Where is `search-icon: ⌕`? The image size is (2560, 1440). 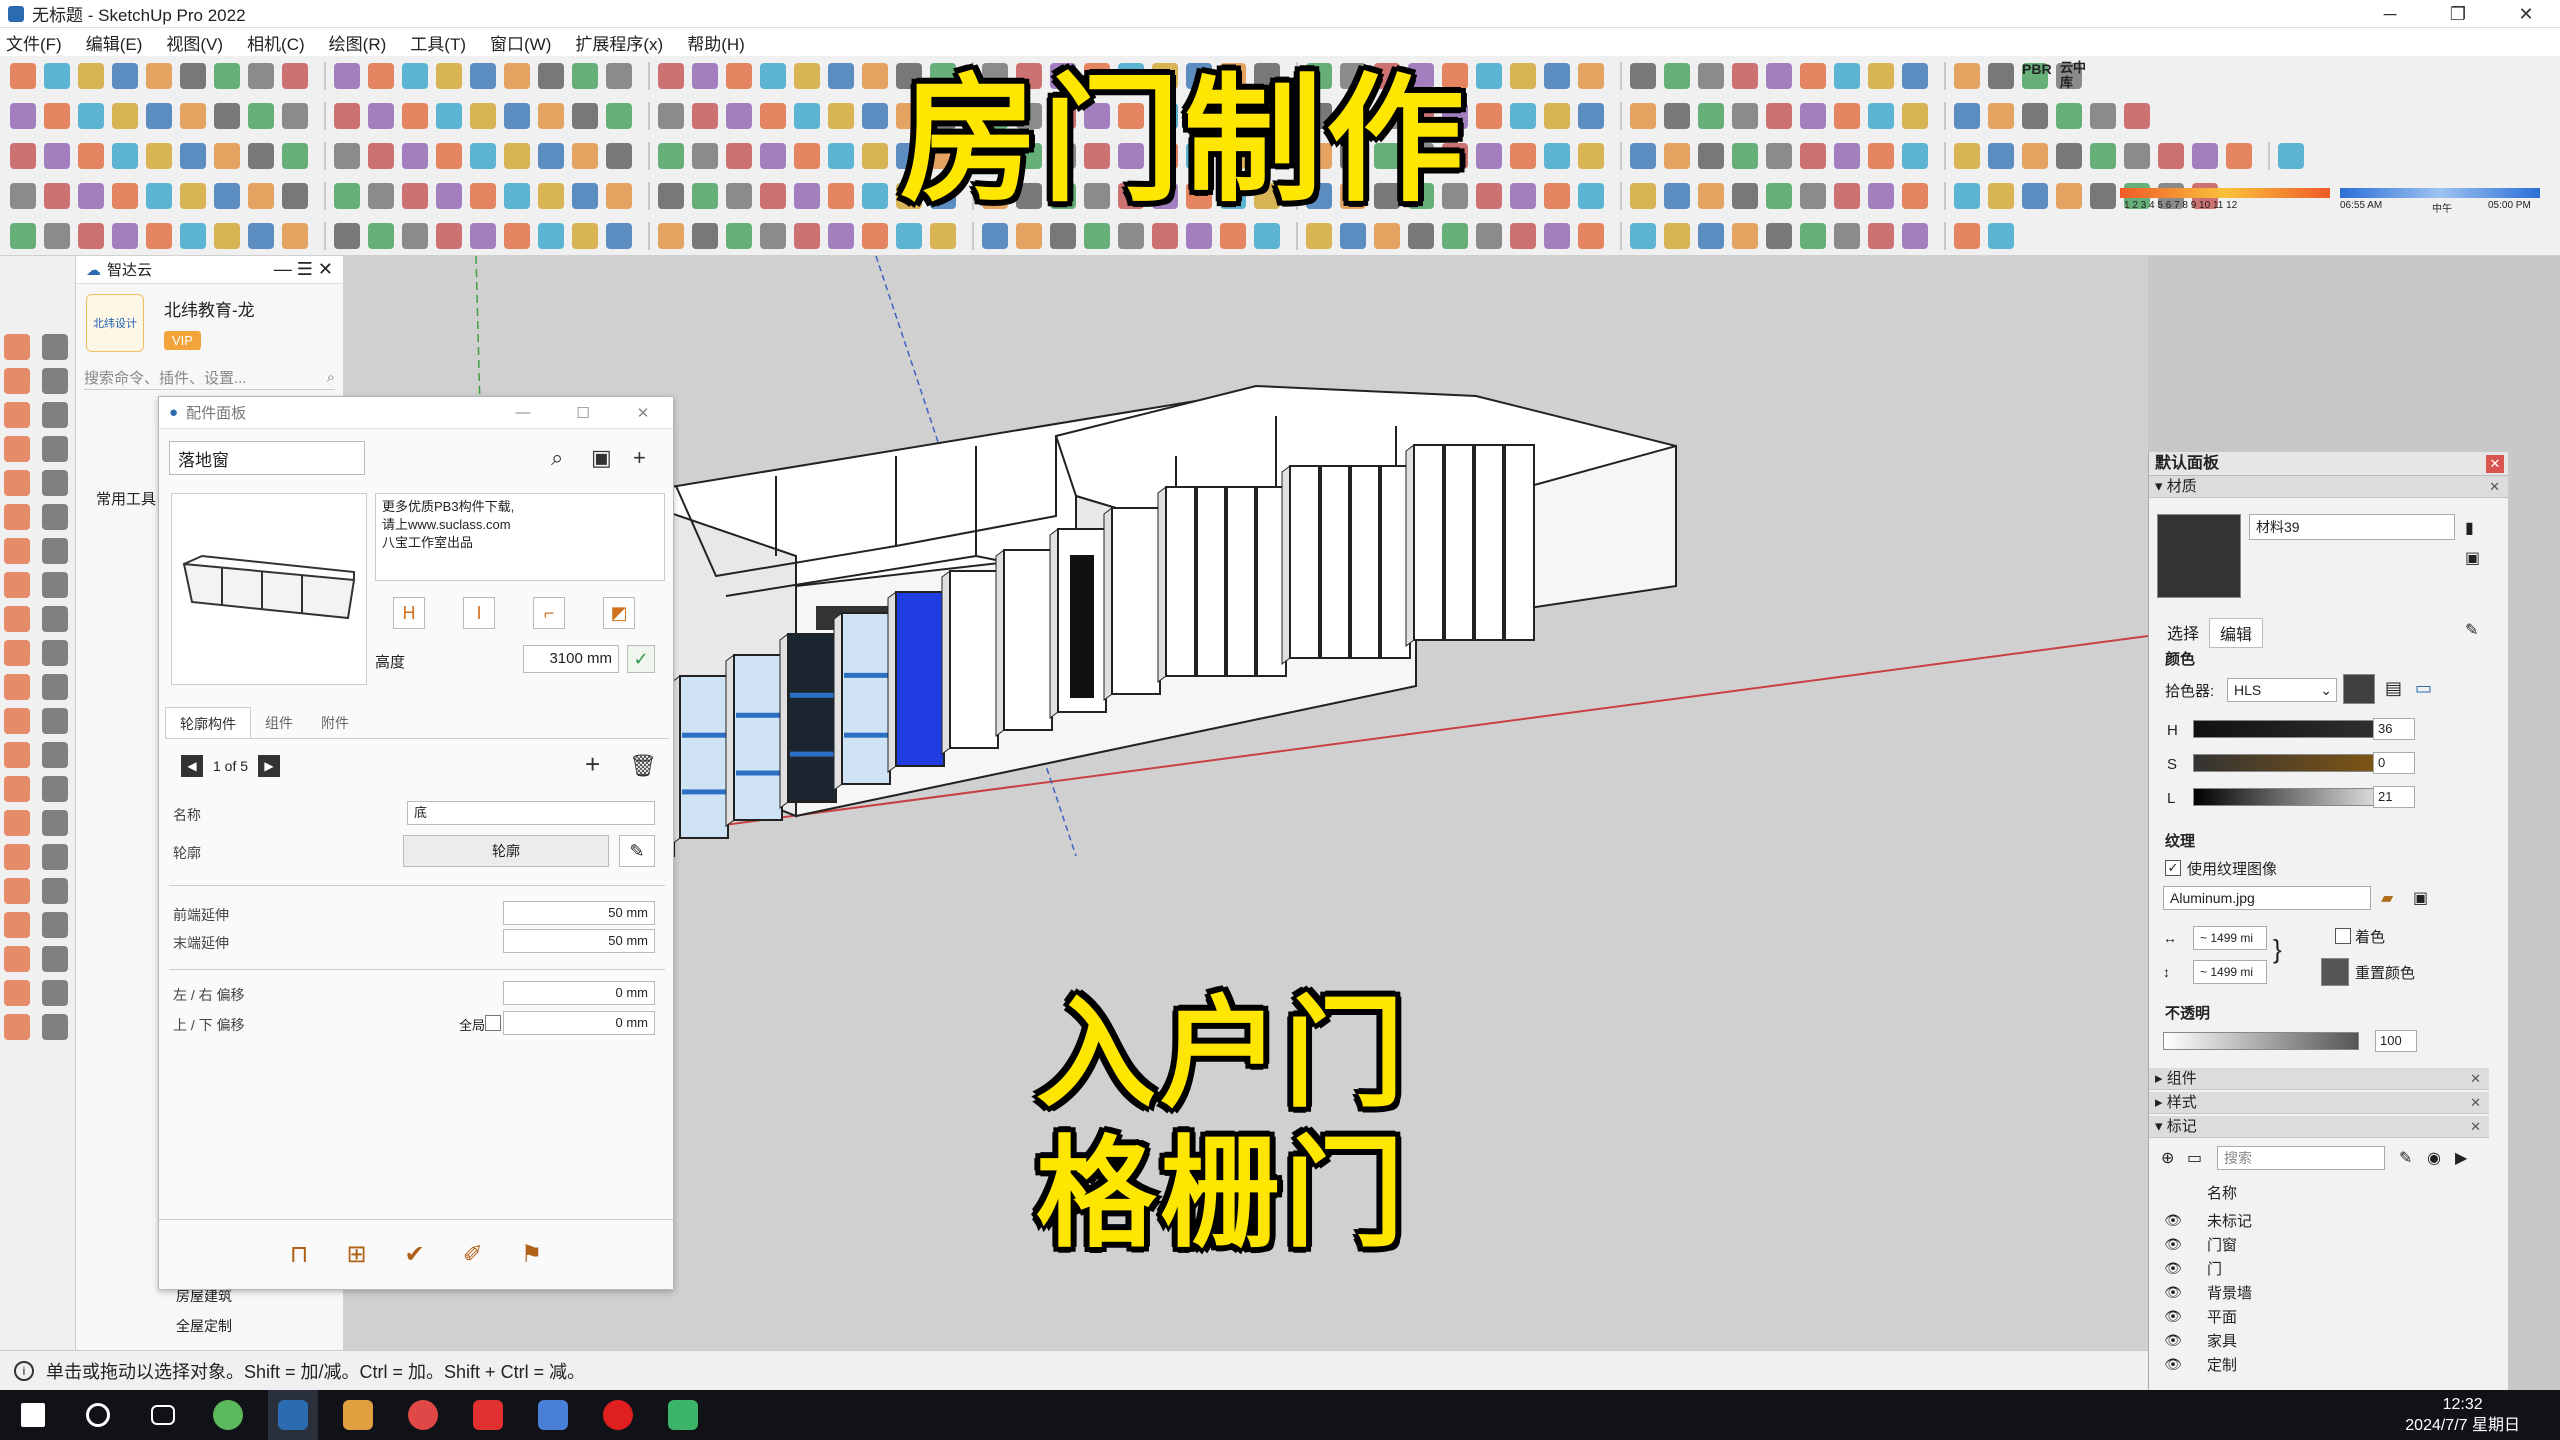
search-icon: ⌕ is located at coordinates (557, 458).